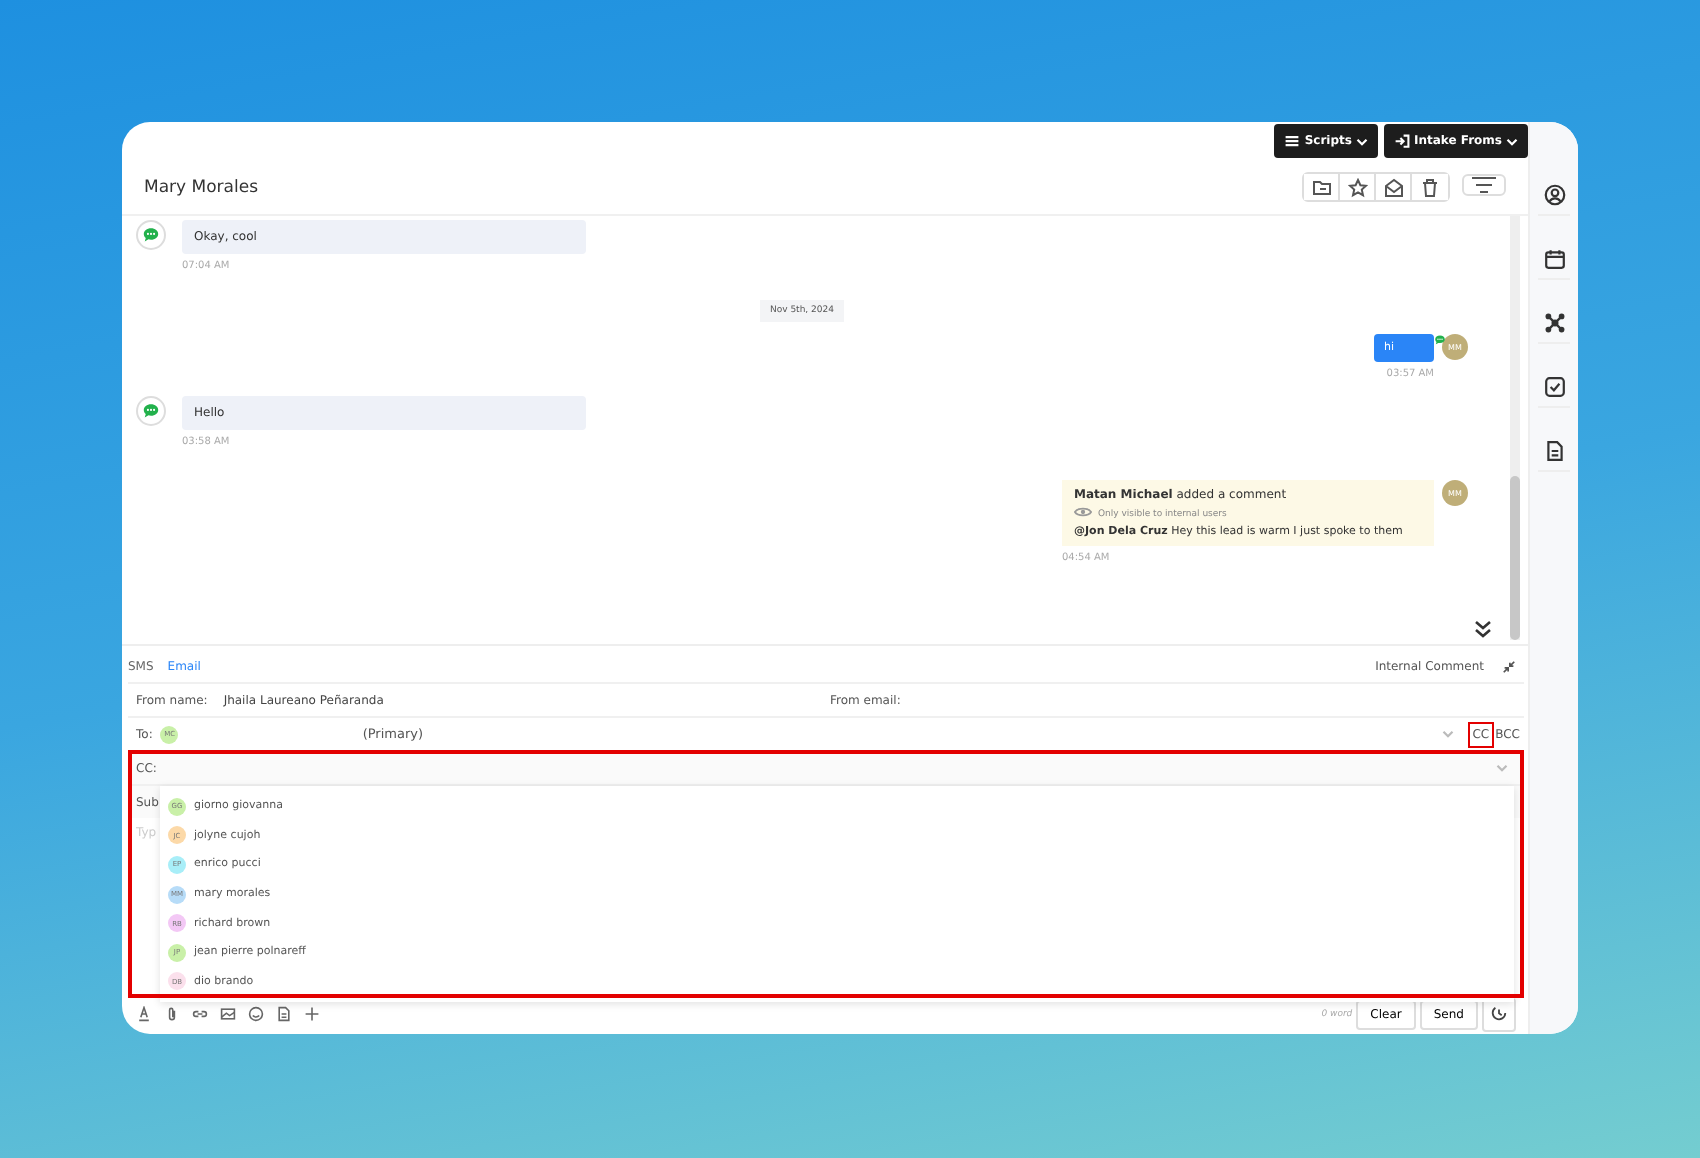  I want to click on collapse-icon, so click(1509, 666).